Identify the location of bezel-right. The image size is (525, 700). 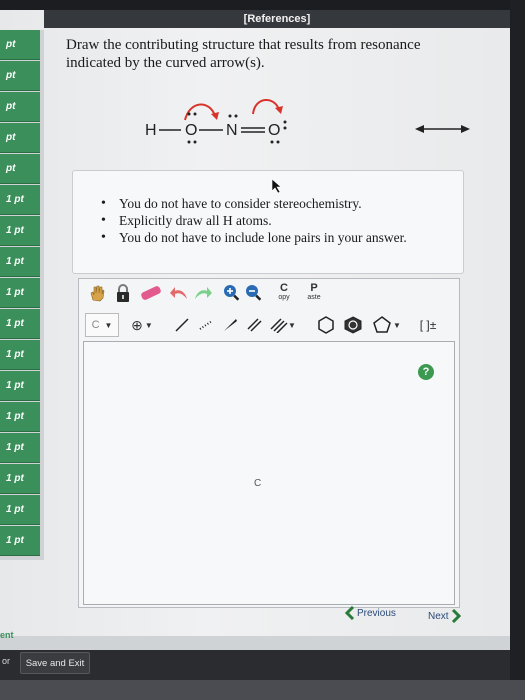
(517, 350).